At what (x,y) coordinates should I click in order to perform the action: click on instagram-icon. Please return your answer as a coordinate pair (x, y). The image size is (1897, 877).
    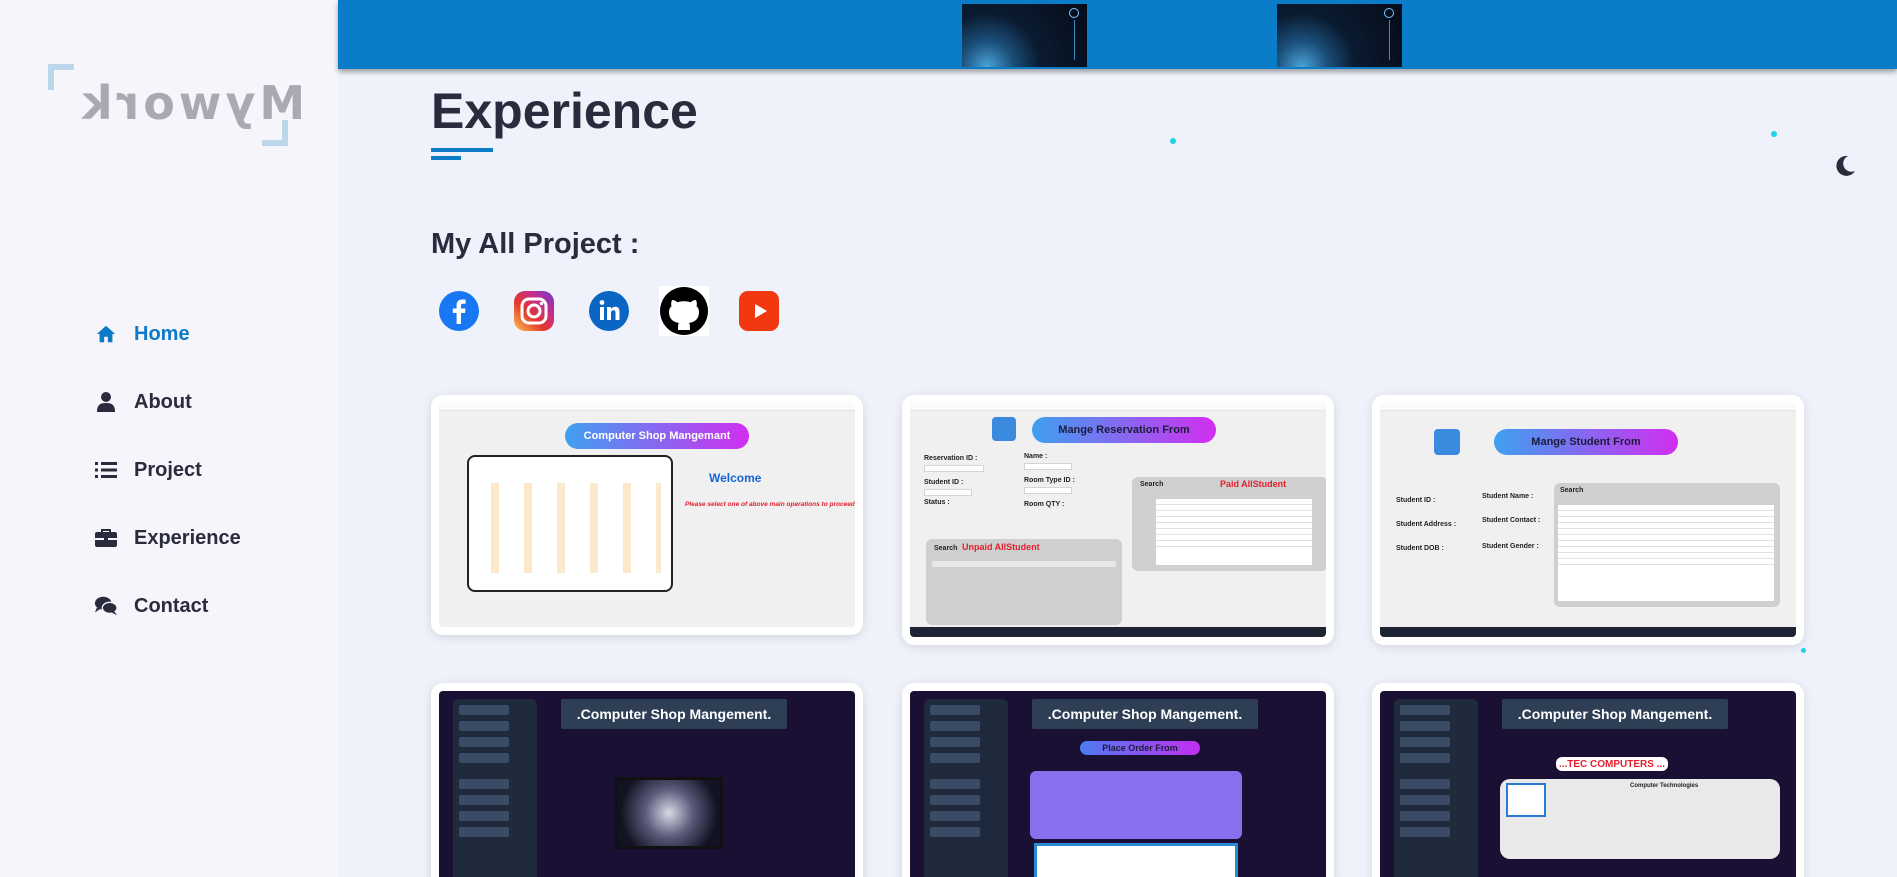
    Looking at the image, I should click on (534, 311).